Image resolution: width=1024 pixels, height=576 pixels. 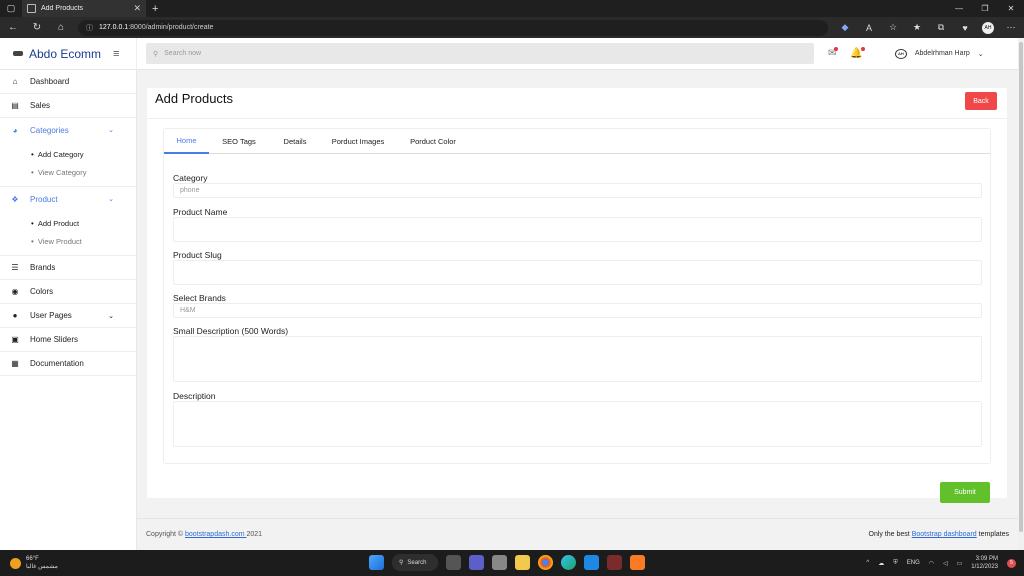 I want to click on sidebar-subitem-add-product: Add Product, so click(x=83, y=223).